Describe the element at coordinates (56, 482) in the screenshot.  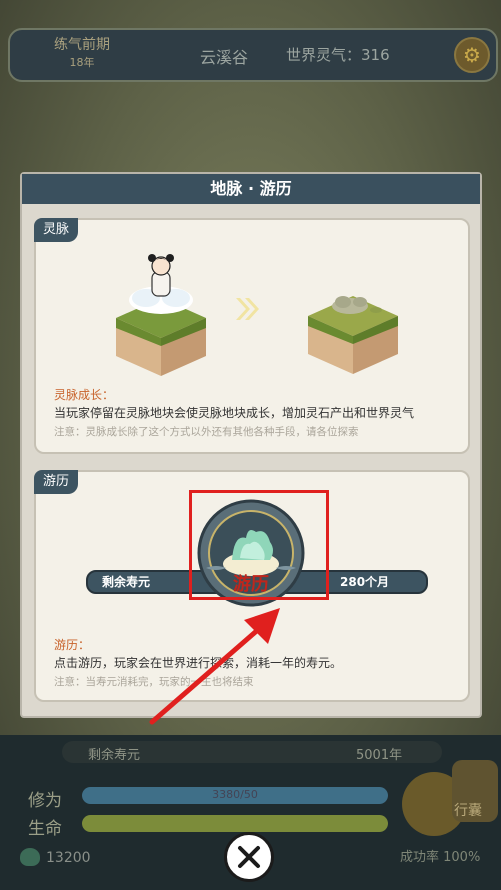
I see `travel-tag: 游历` at that location.